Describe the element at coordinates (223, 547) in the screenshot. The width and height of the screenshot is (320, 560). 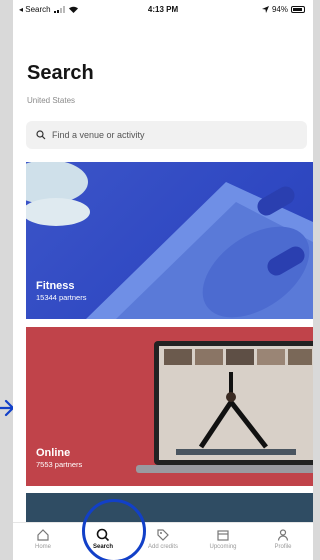
I see `tab-label: Upcoming` at that location.